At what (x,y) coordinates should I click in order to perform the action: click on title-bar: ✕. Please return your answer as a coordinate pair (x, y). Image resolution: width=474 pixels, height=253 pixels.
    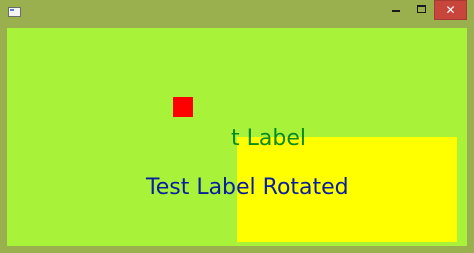
    Looking at the image, I should click on (237, 12).